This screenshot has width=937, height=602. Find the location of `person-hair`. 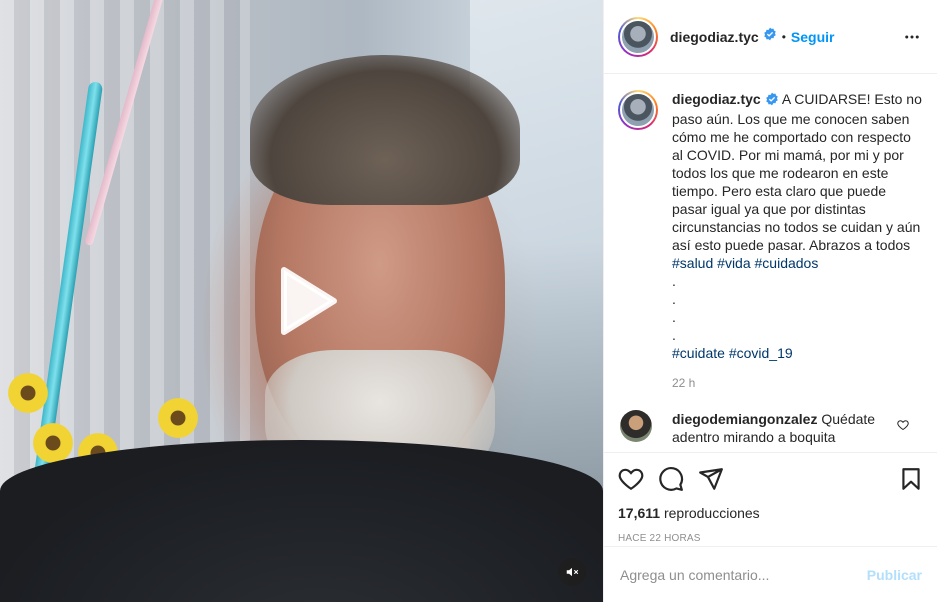

person-hair is located at coordinates (385, 130).